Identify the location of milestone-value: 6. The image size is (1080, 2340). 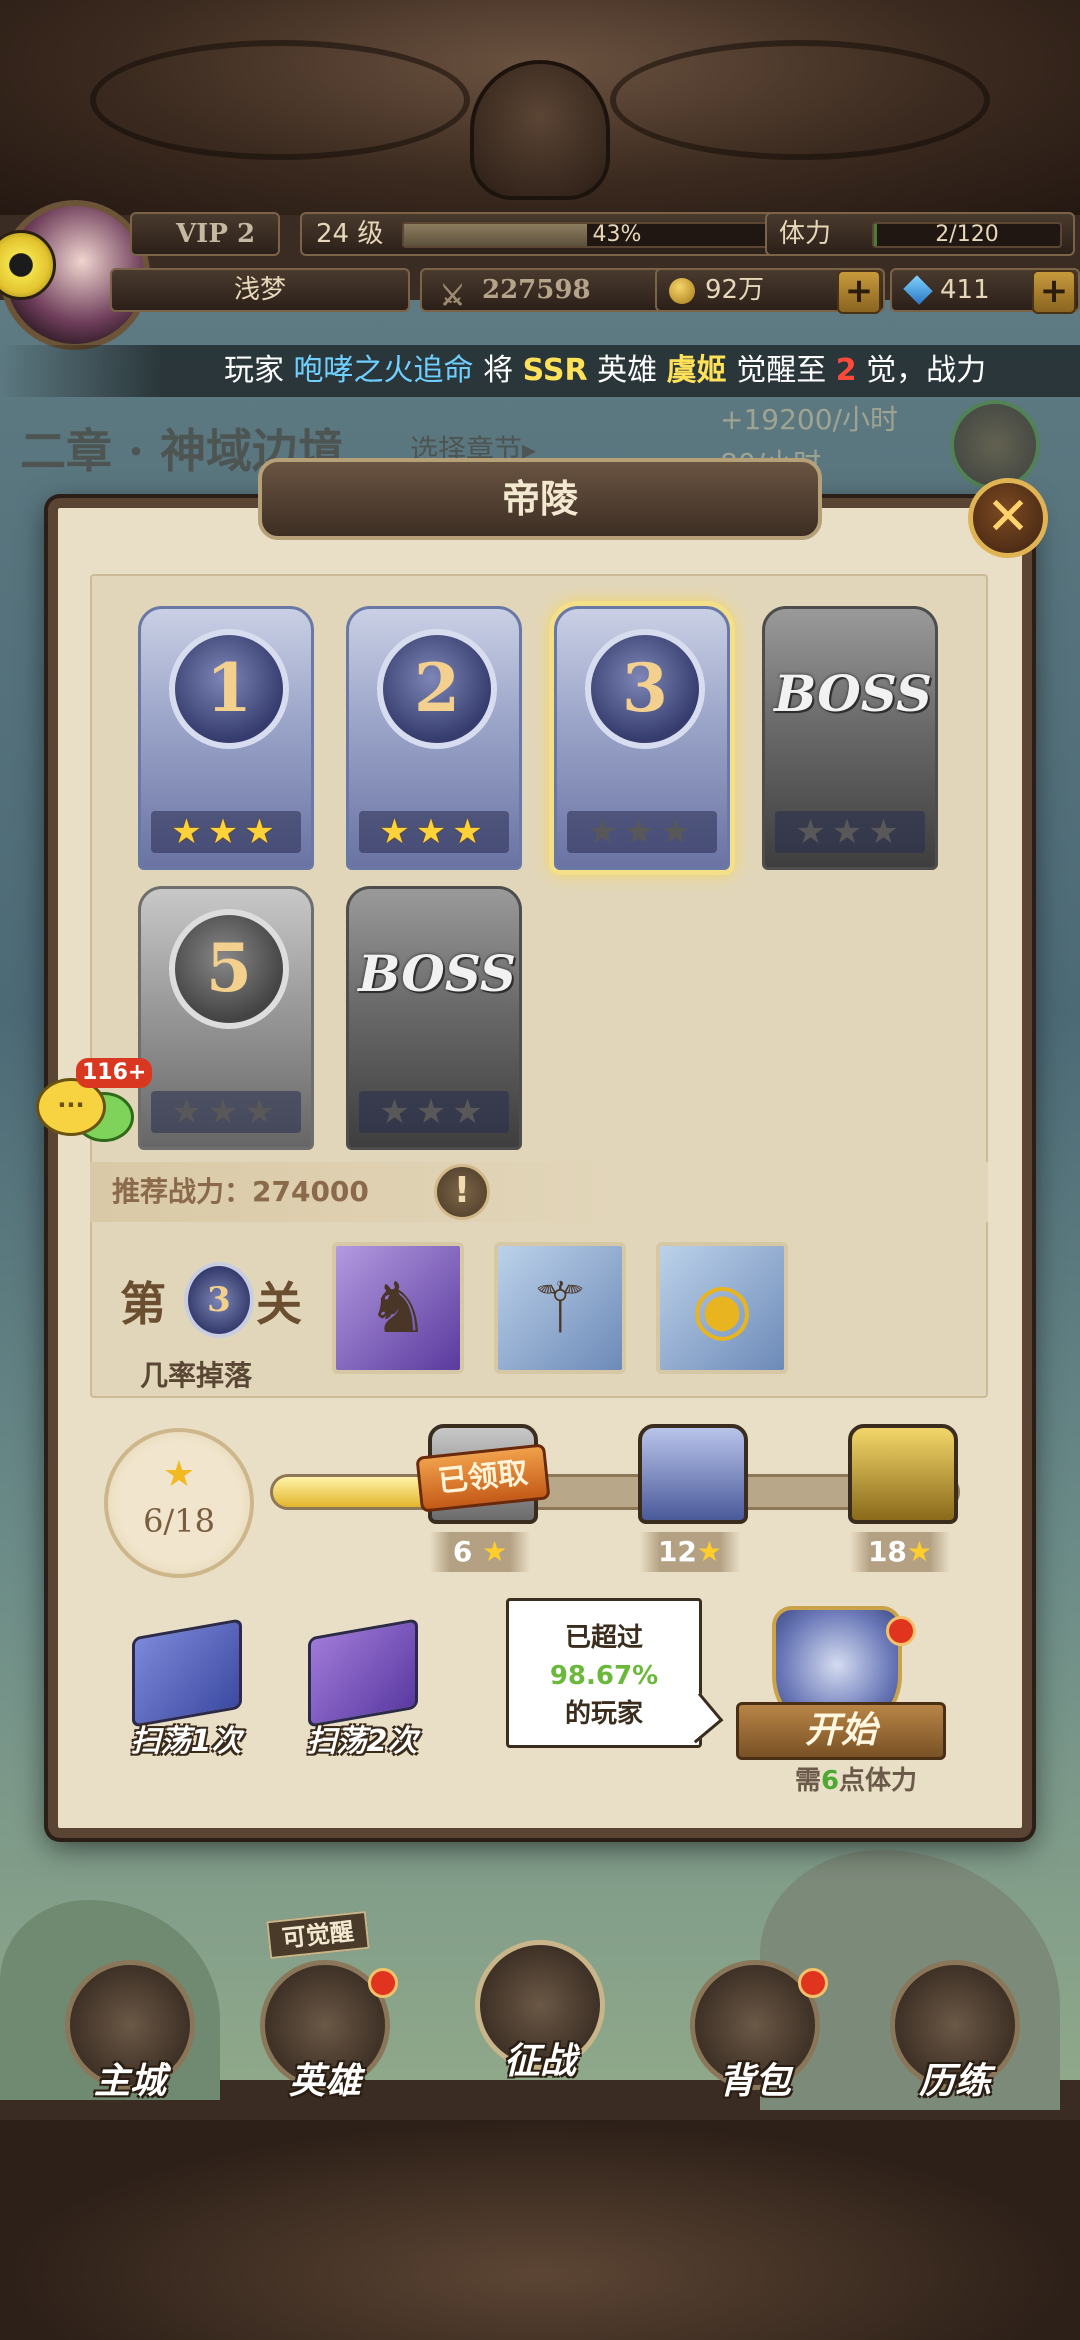
(462, 1551).